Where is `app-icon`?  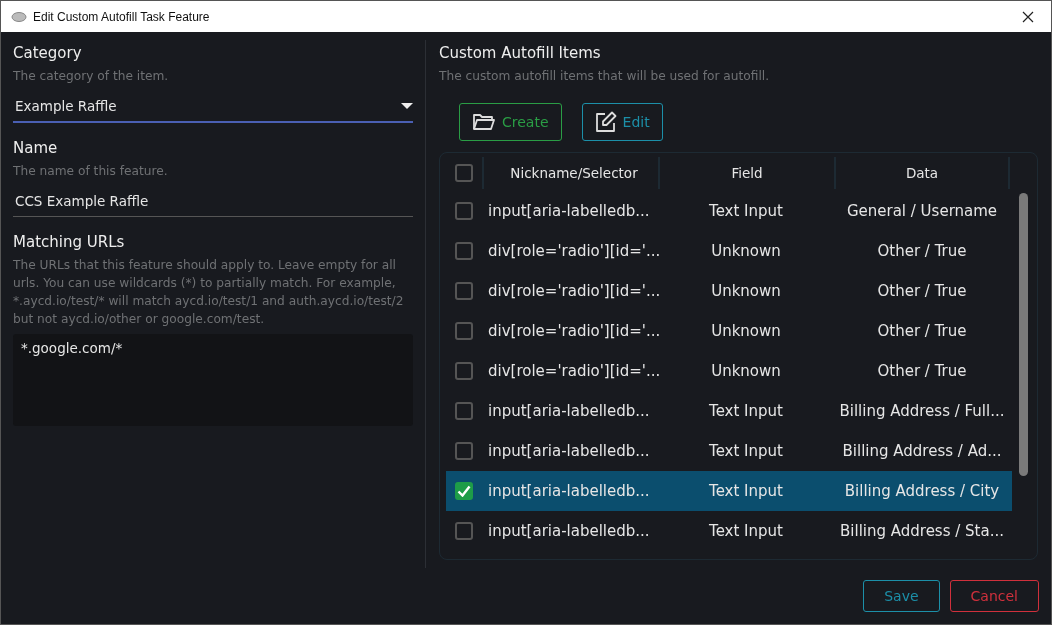 app-icon is located at coordinates (19, 16).